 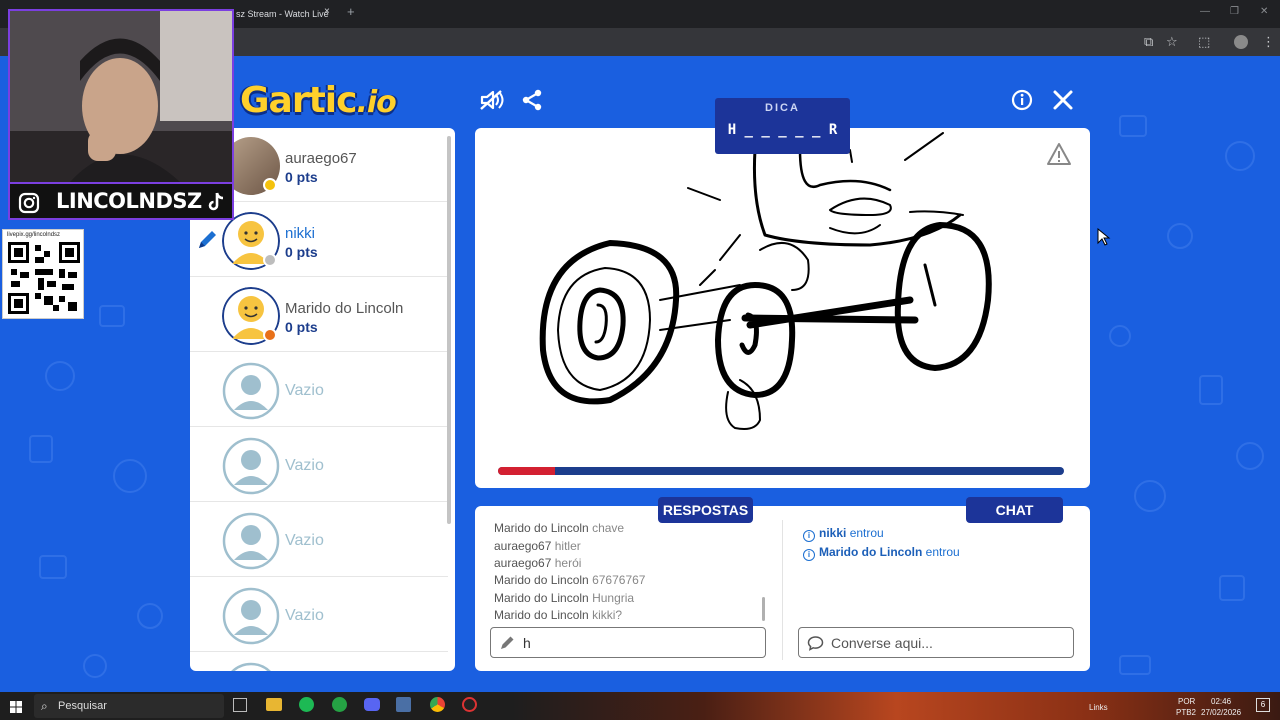 What do you see at coordinates (1172, 42) in the screenshot?
I see `bookmark-star-icon: ☆` at bounding box center [1172, 42].